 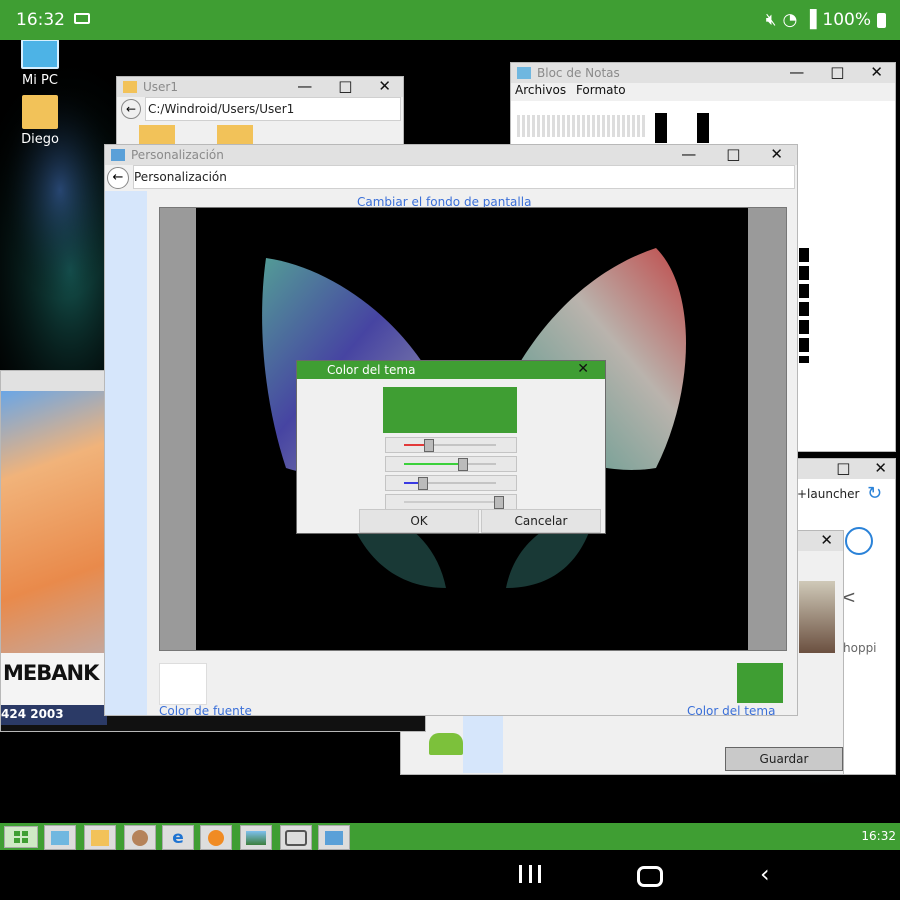 What do you see at coordinates (464, 177) in the screenshot?
I see `personalization-address-bar: Personalización` at bounding box center [464, 177].